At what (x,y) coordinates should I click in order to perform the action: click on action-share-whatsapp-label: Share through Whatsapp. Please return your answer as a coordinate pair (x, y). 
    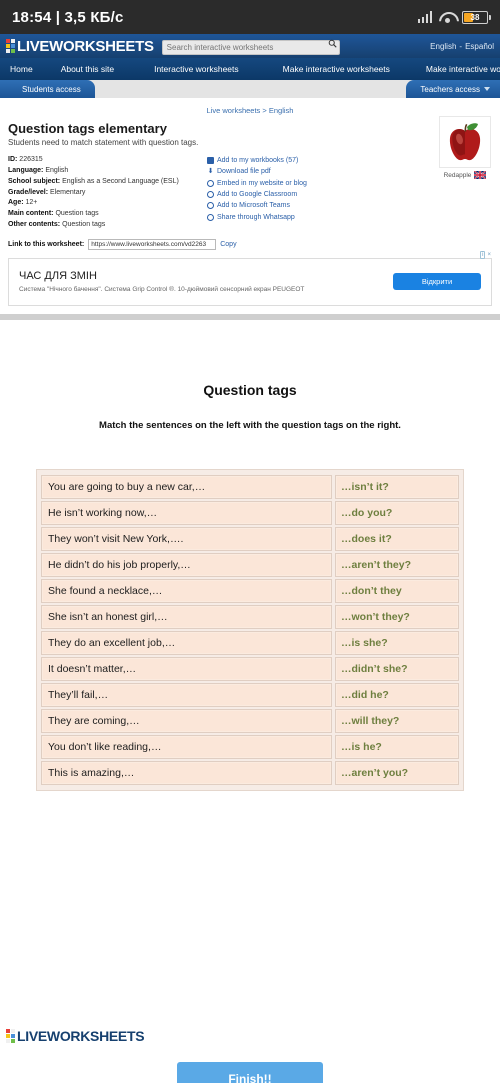
    Looking at the image, I should click on (256, 217).